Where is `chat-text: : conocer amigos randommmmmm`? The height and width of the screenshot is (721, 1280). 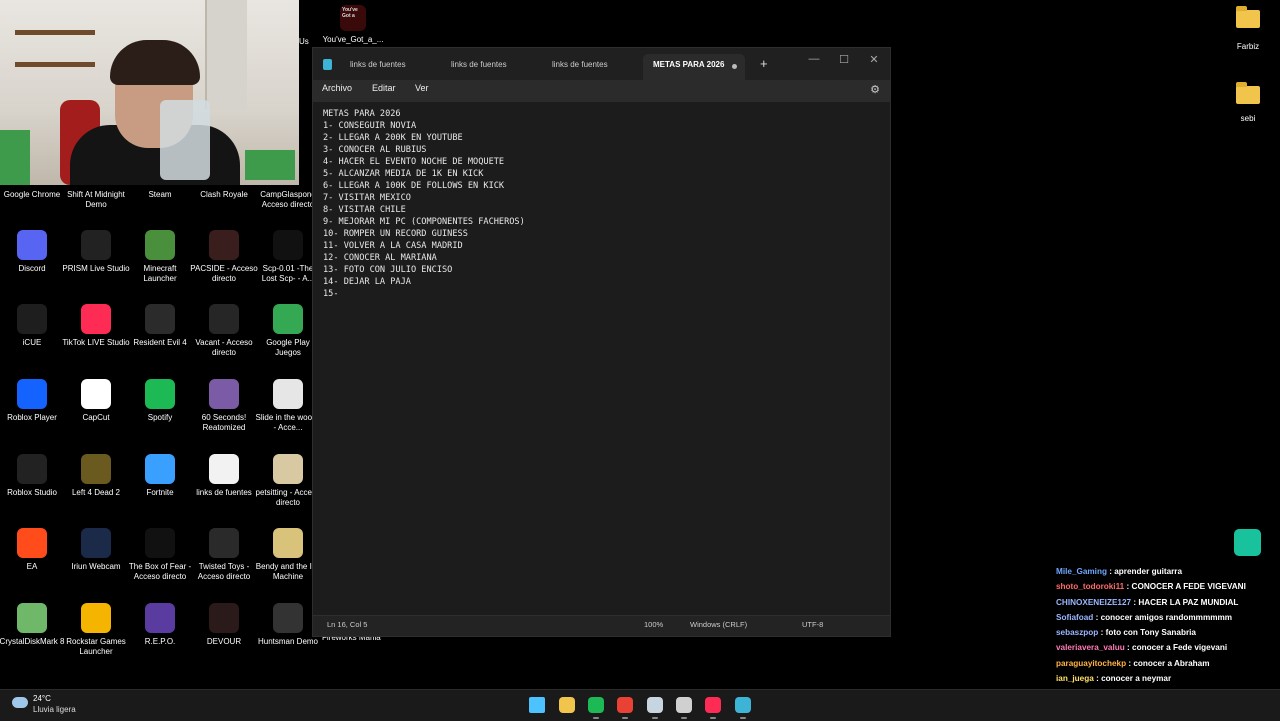 chat-text: : conocer amigos randommmmmm is located at coordinates (1164, 617).